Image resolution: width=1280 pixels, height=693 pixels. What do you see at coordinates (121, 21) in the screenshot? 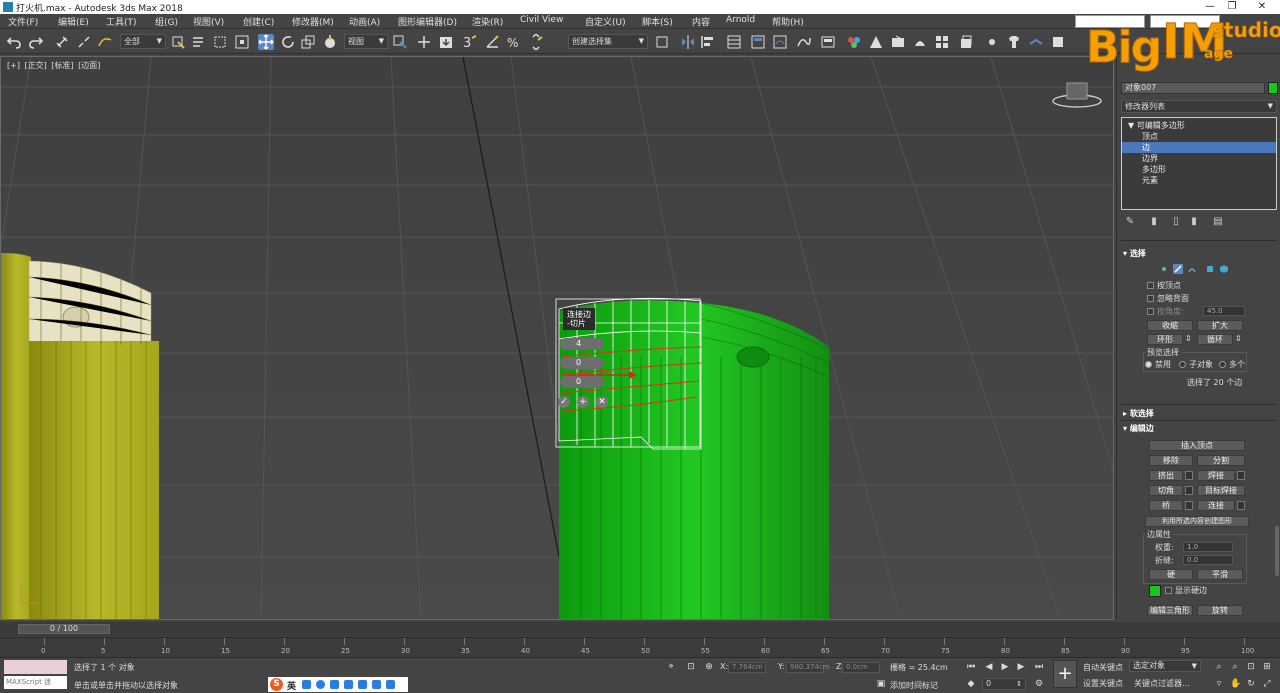
I see `menu-tools: 工具(T)` at bounding box center [121, 21].